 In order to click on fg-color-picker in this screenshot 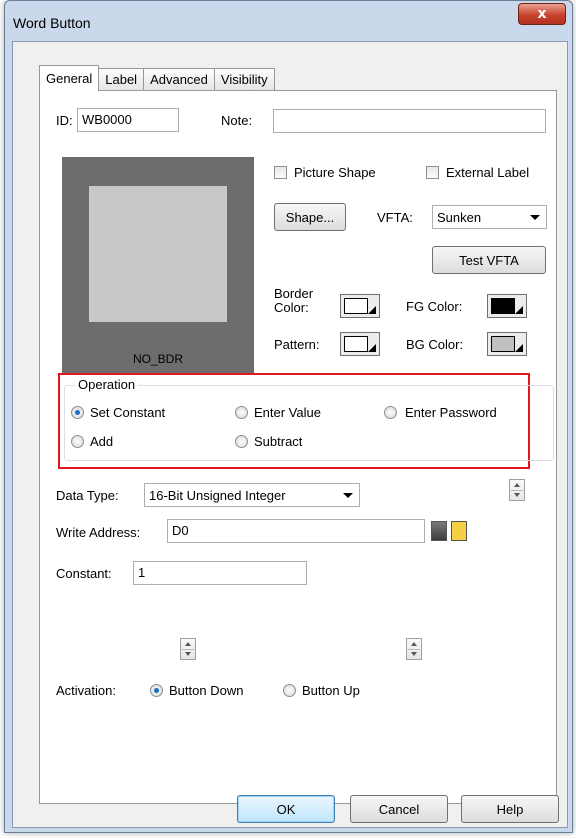, I will do `click(507, 306)`.